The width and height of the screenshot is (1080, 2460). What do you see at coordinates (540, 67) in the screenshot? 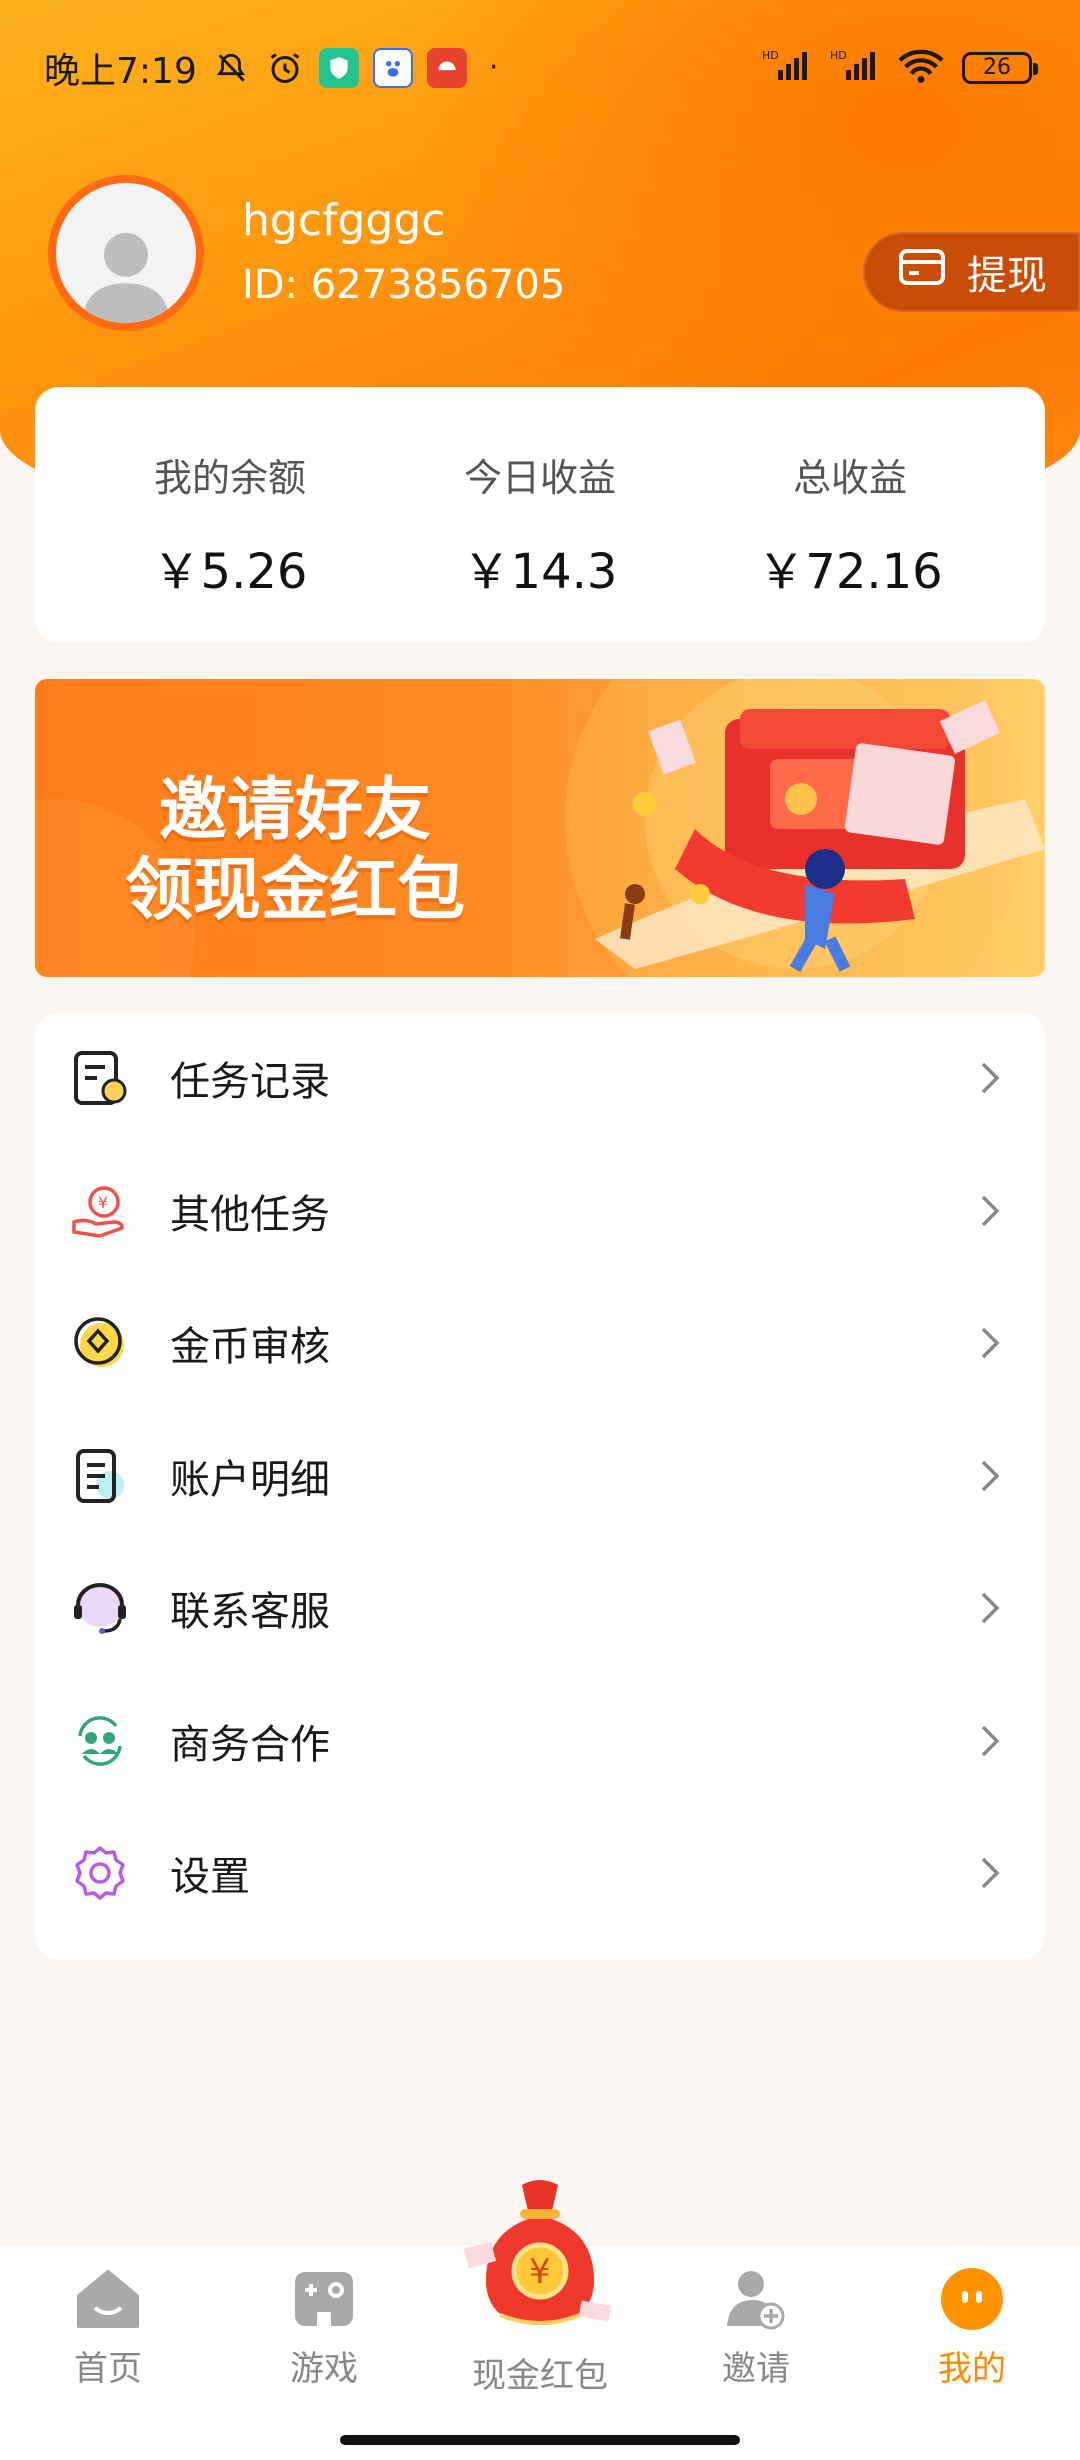
I see `status-bar: 晚上7:19 · HD HD 26` at bounding box center [540, 67].